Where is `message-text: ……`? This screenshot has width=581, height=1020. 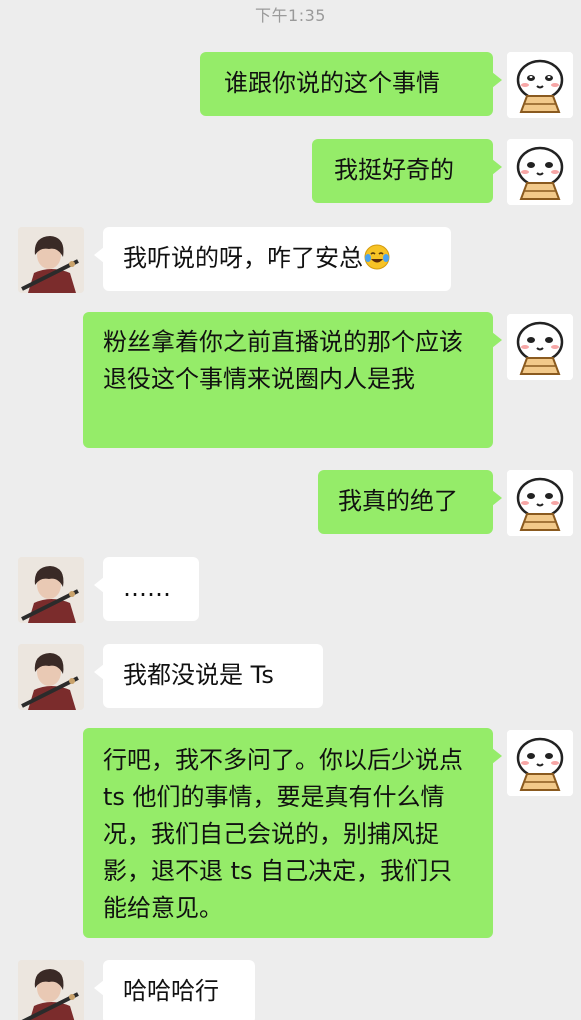 message-text: …… is located at coordinates (147, 588).